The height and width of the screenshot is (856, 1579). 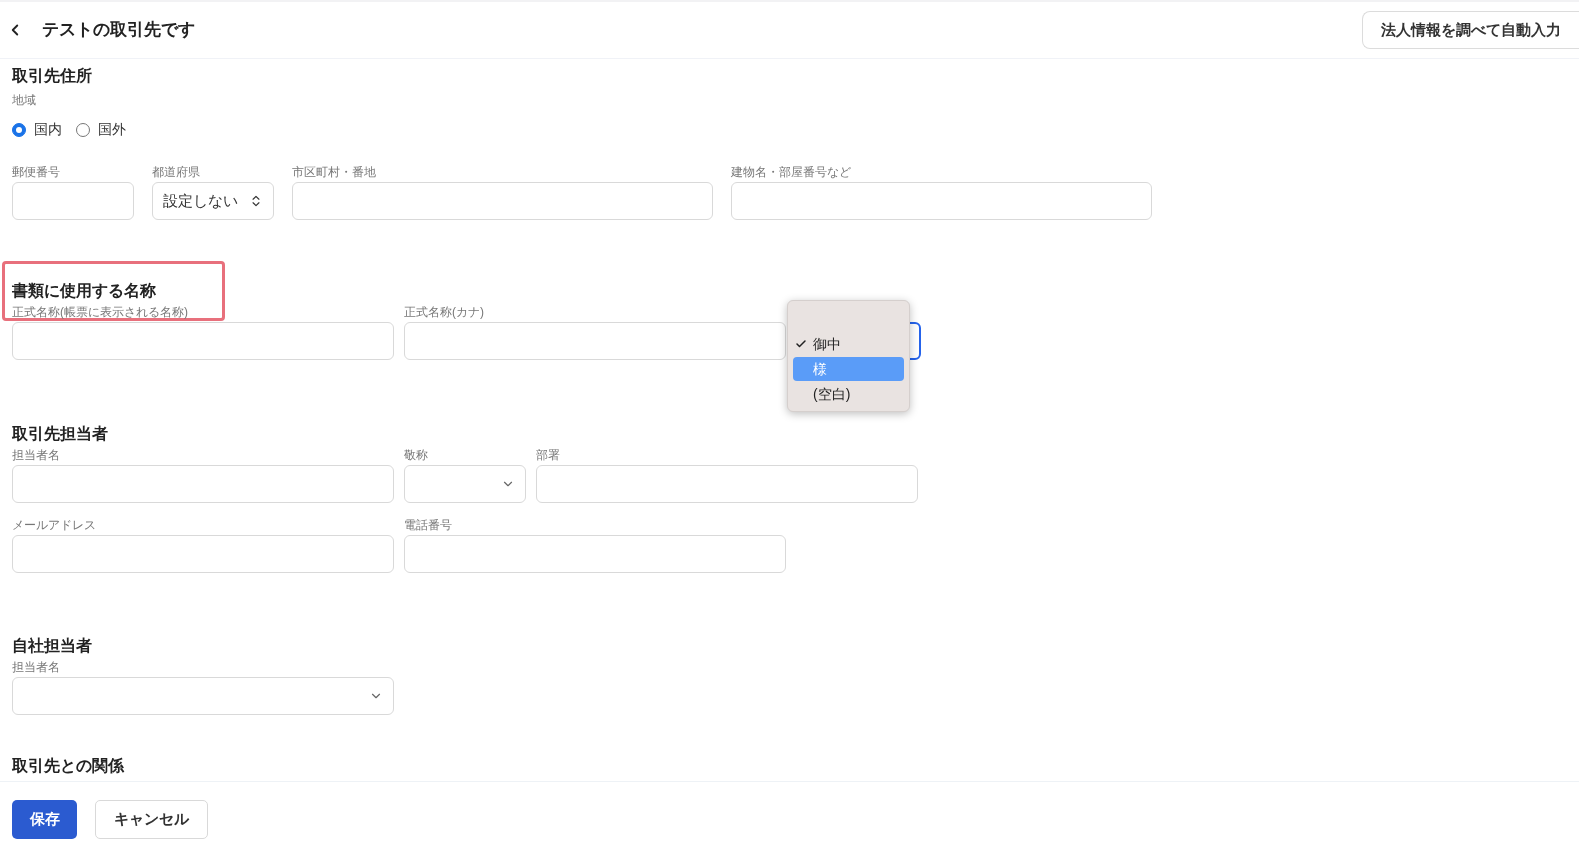 What do you see at coordinates (256, 201) in the screenshot?
I see `up-down-icon` at bounding box center [256, 201].